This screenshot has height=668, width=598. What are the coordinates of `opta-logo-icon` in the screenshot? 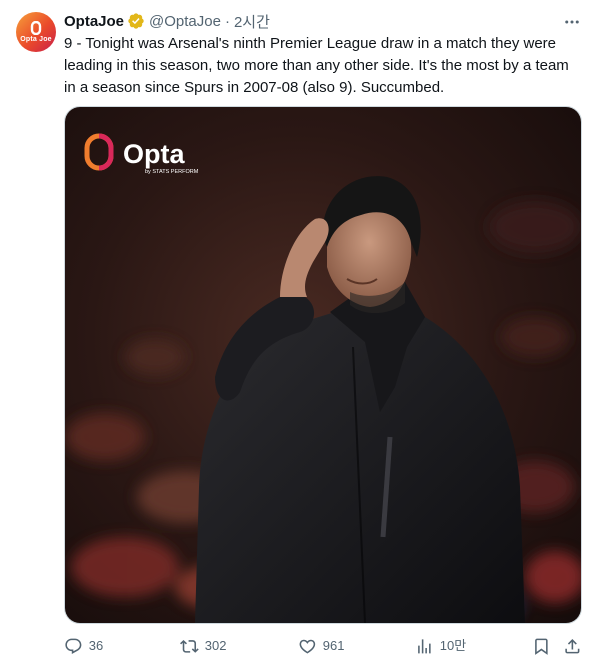 It's located at (36, 28).